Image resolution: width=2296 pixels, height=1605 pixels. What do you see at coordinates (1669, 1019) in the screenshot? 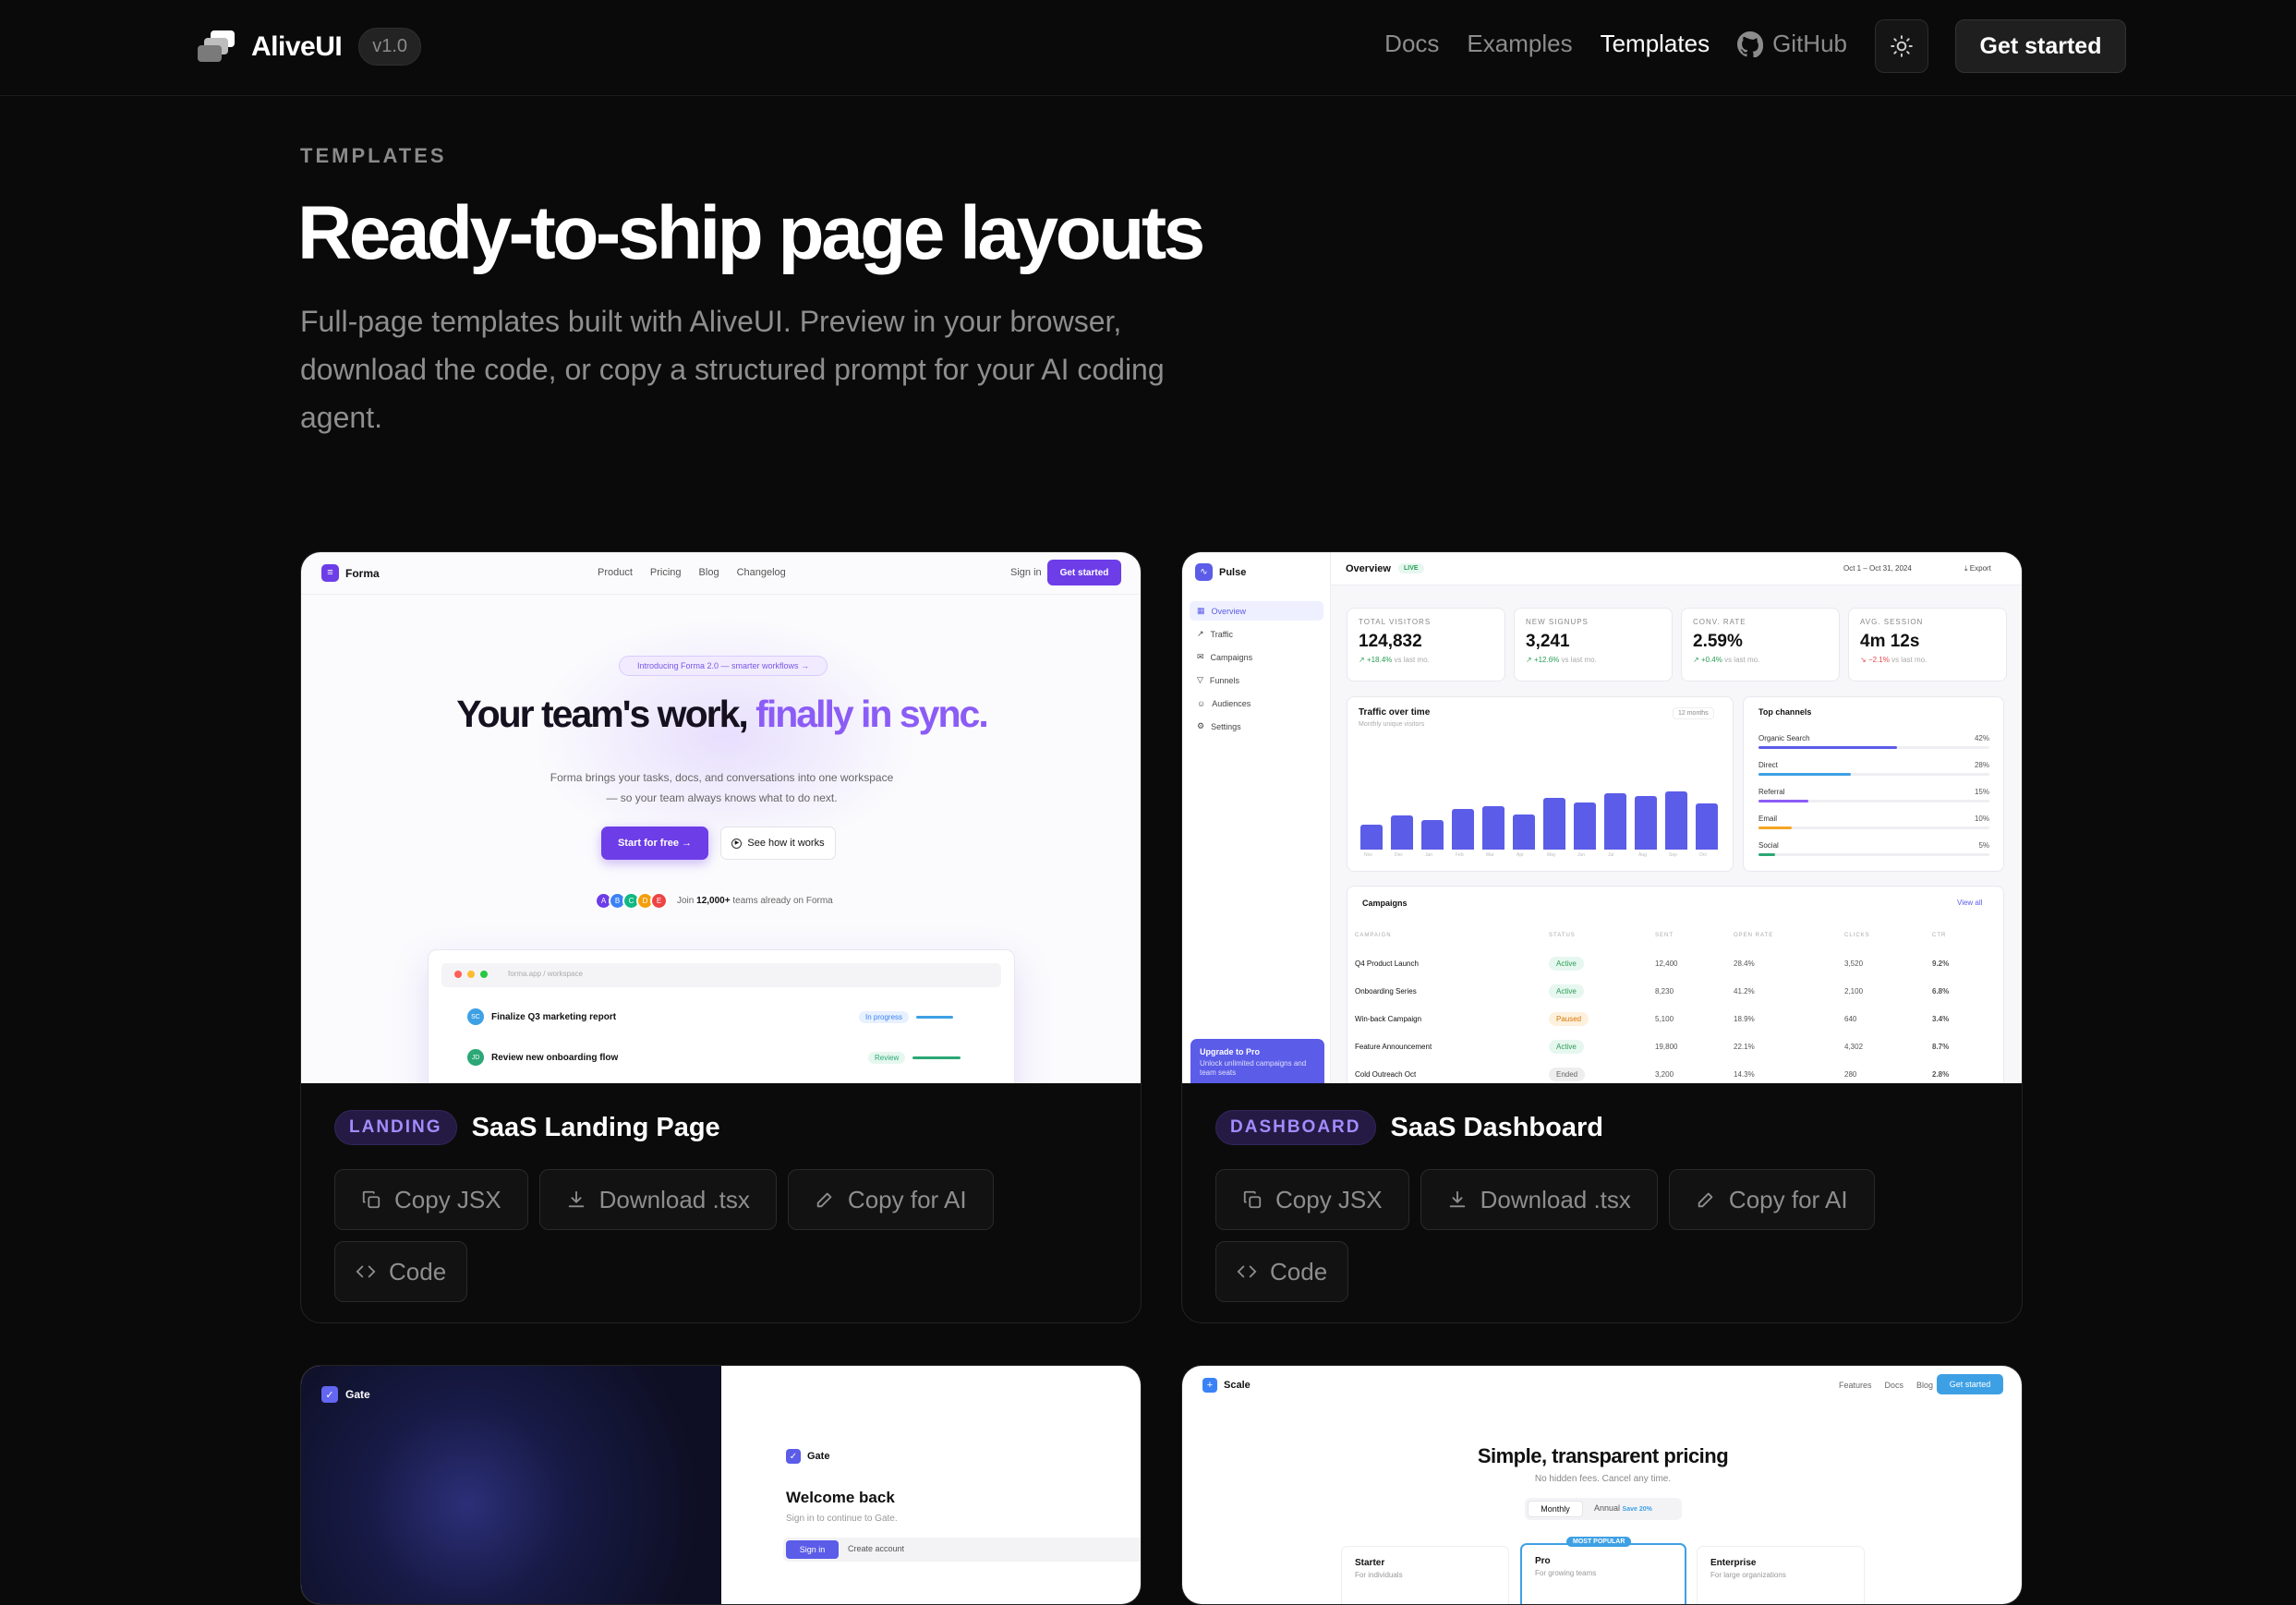
I see `table-row: Win-back Campaign Paused 5,100 18.9% 640 3.4%` at bounding box center [1669, 1019].